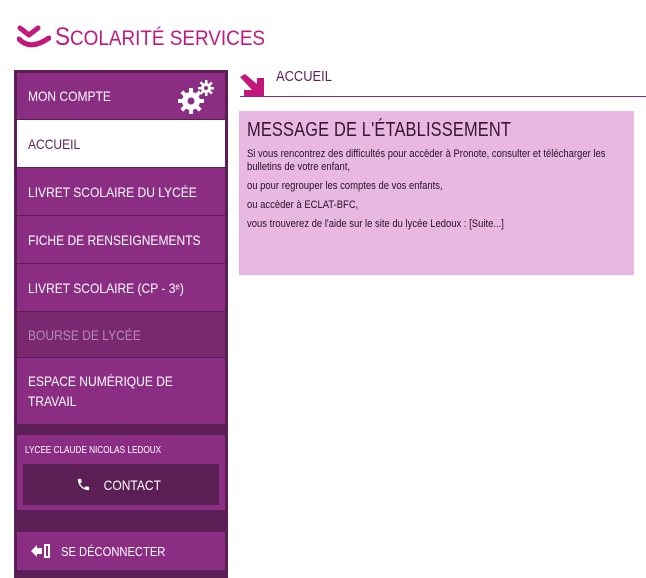 This screenshot has height=578, width=646. I want to click on sidebar-item-label: FICHE DE RENSEIGNEMENTS, so click(114, 239).